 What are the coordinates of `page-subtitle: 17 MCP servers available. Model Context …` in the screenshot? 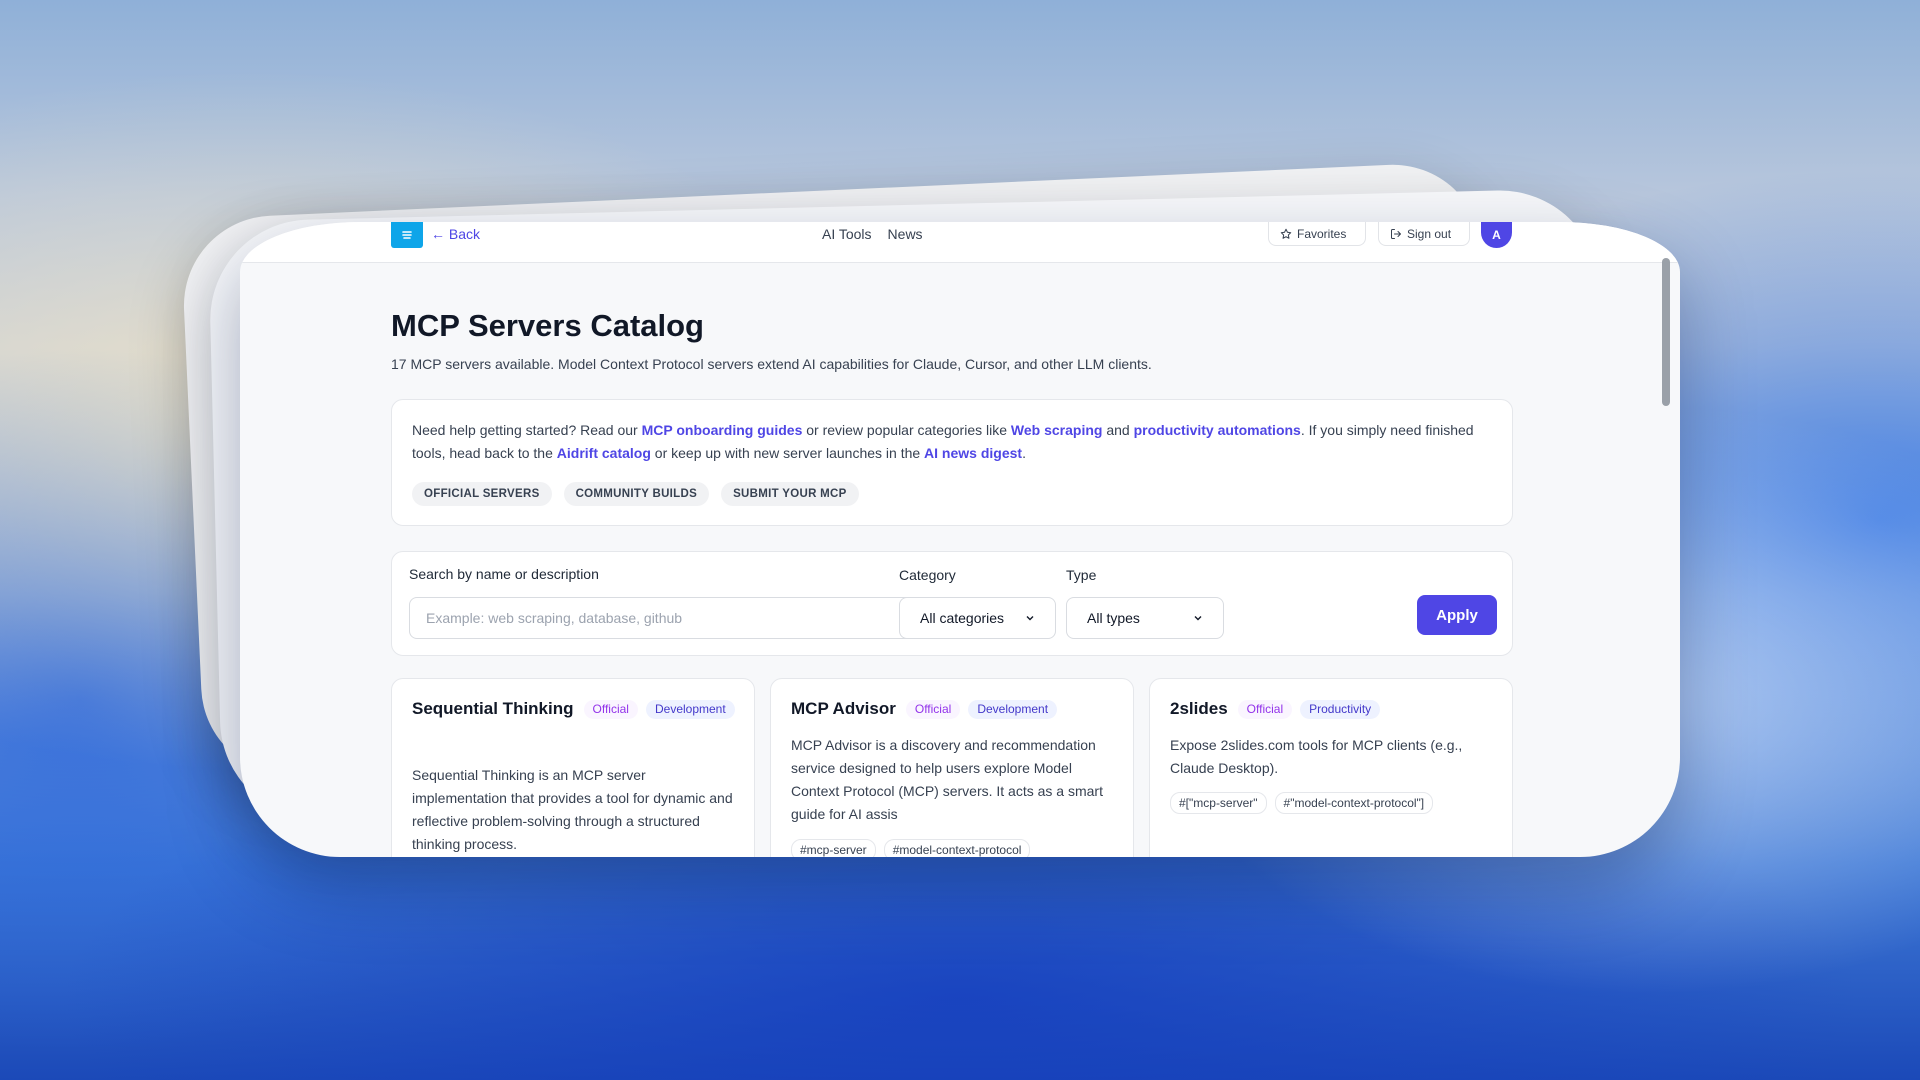 It's located at (771, 364).